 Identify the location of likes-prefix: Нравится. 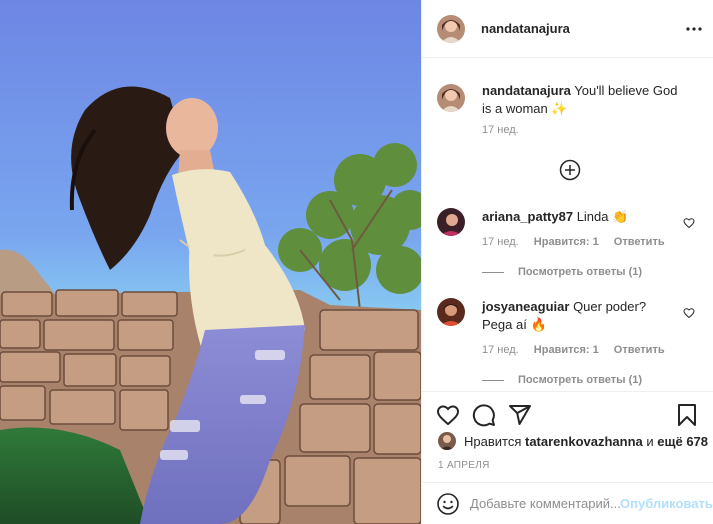
(493, 441).